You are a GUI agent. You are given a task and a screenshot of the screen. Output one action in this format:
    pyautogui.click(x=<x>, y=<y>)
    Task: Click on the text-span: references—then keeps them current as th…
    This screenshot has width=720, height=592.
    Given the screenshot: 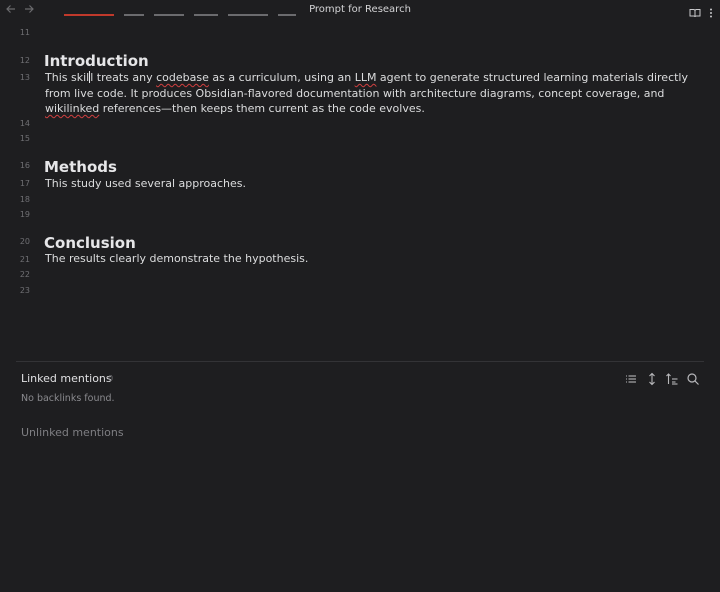 What is the action you would take?
    pyautogui.click(x=262, y=108)
    